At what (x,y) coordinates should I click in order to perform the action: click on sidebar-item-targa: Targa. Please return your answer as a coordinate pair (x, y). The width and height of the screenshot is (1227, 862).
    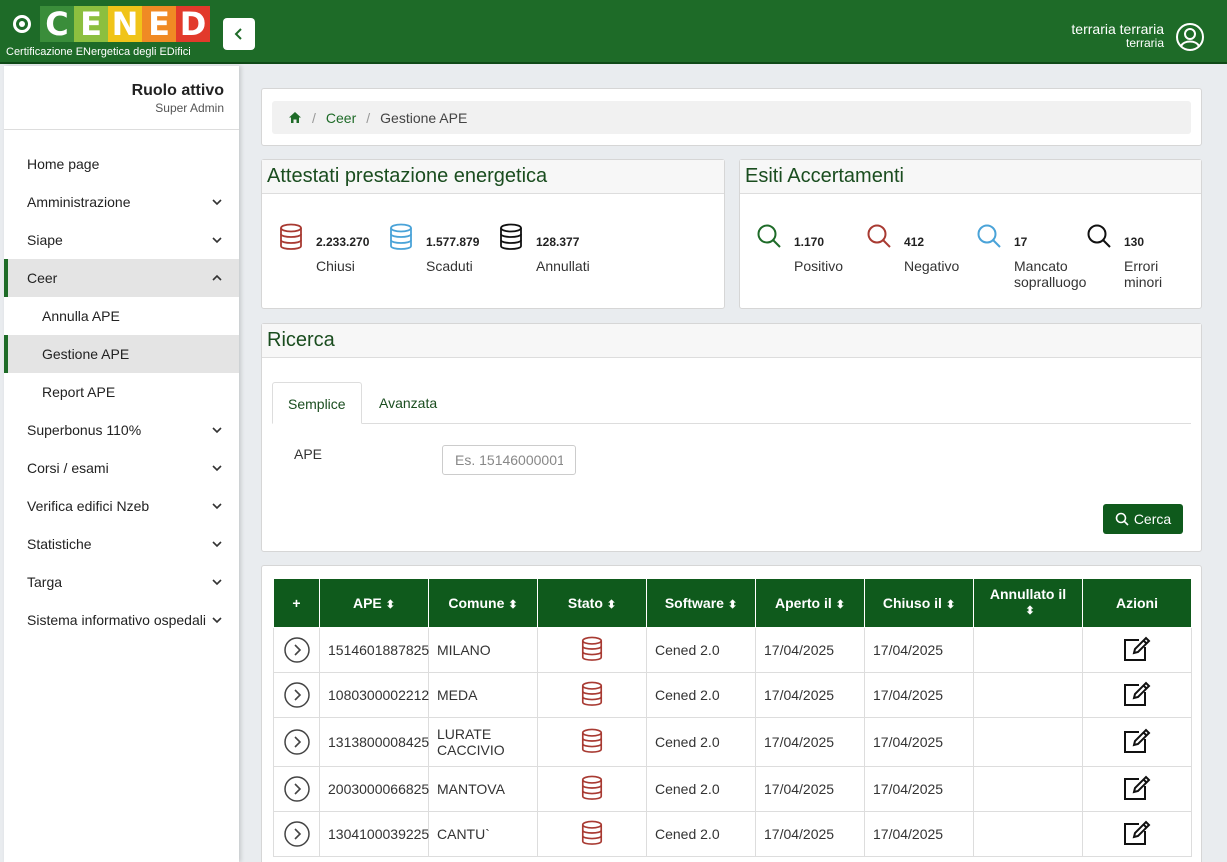
    Looking at the image, I should click on (121, 582).